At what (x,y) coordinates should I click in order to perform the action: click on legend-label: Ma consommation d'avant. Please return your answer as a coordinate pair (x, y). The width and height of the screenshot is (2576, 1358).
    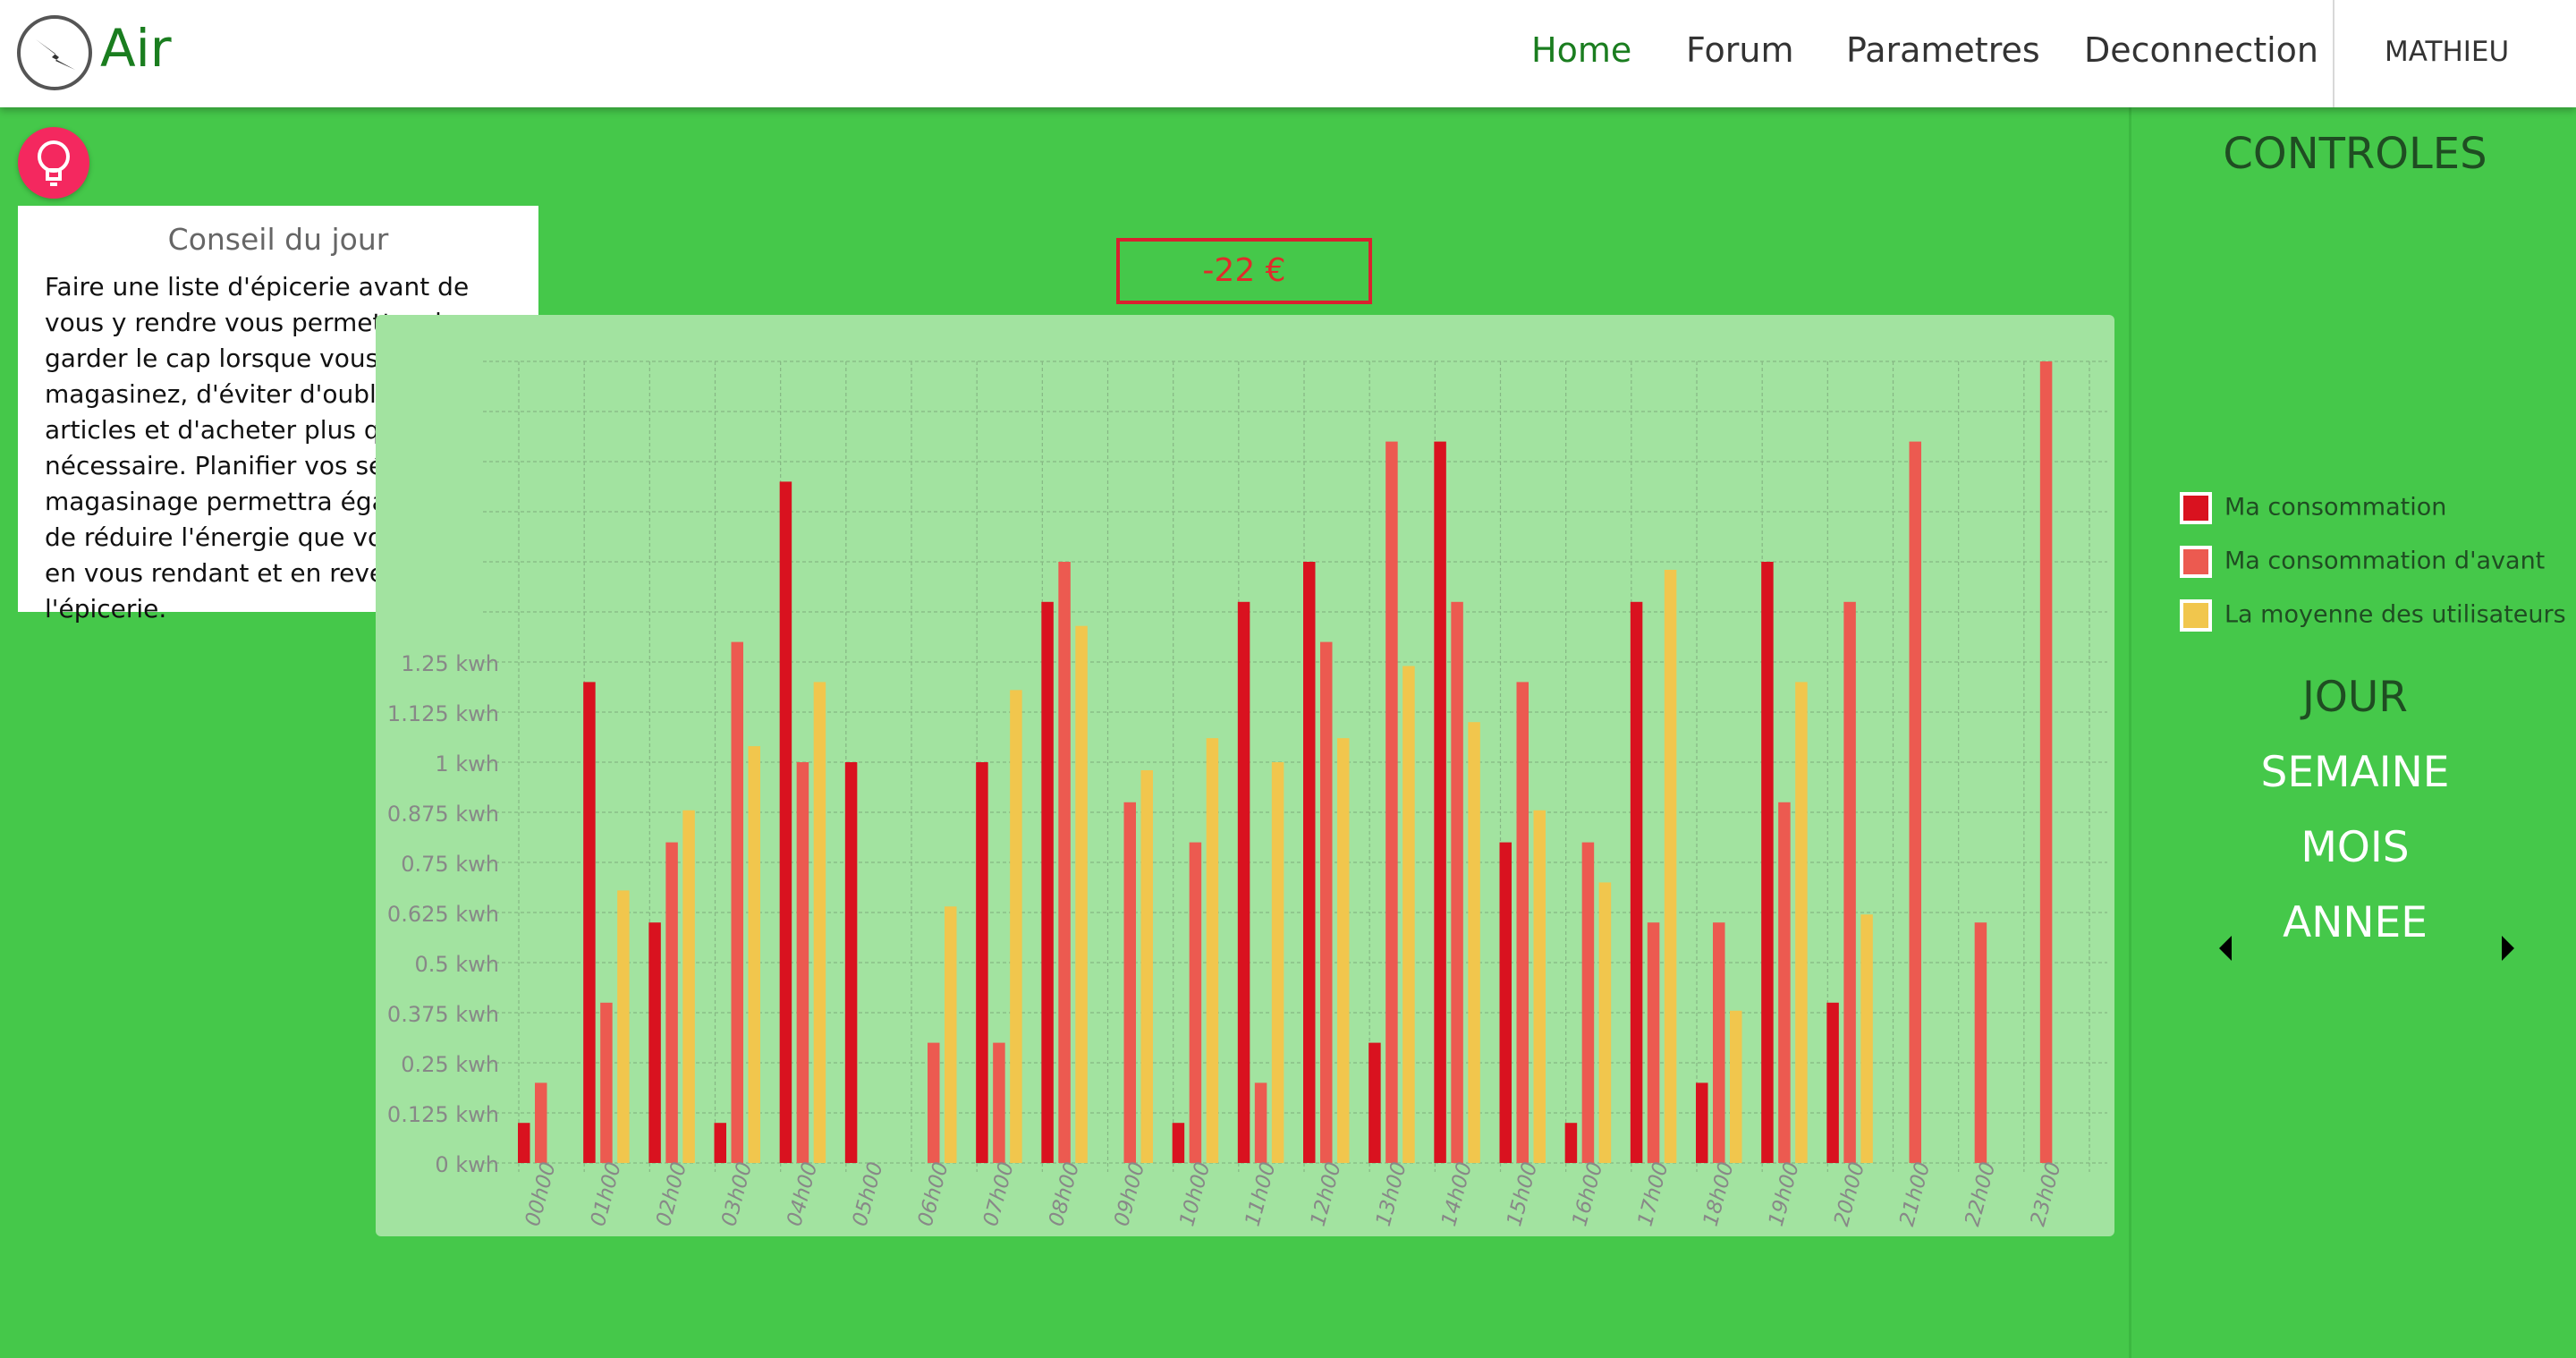
    Looking at the image, I should click on (2385, 561).